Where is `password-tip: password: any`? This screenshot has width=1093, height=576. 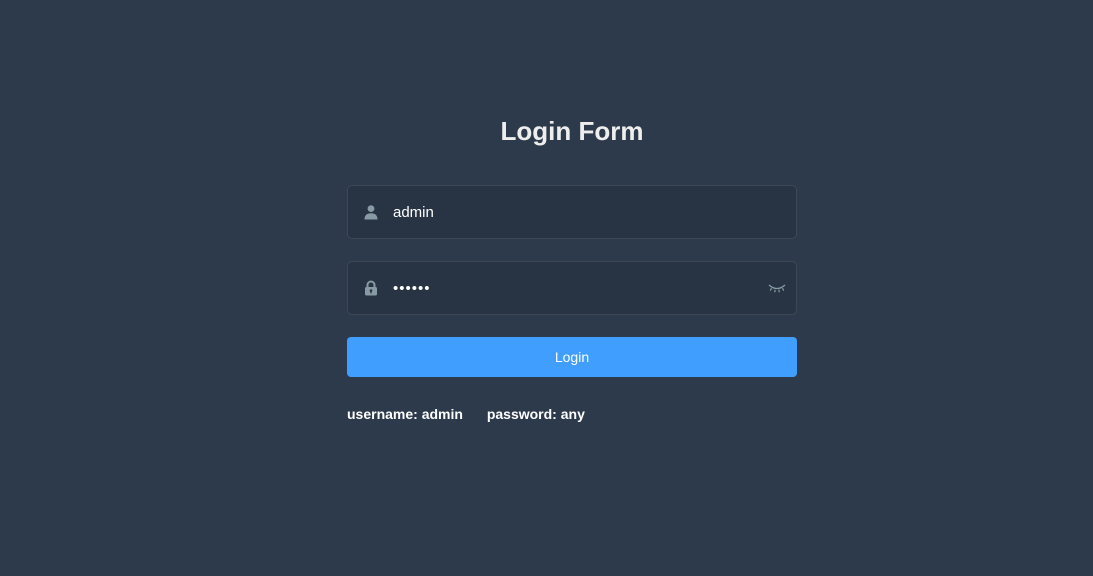 password-tip: password: any is located at coordinates (535, 414).